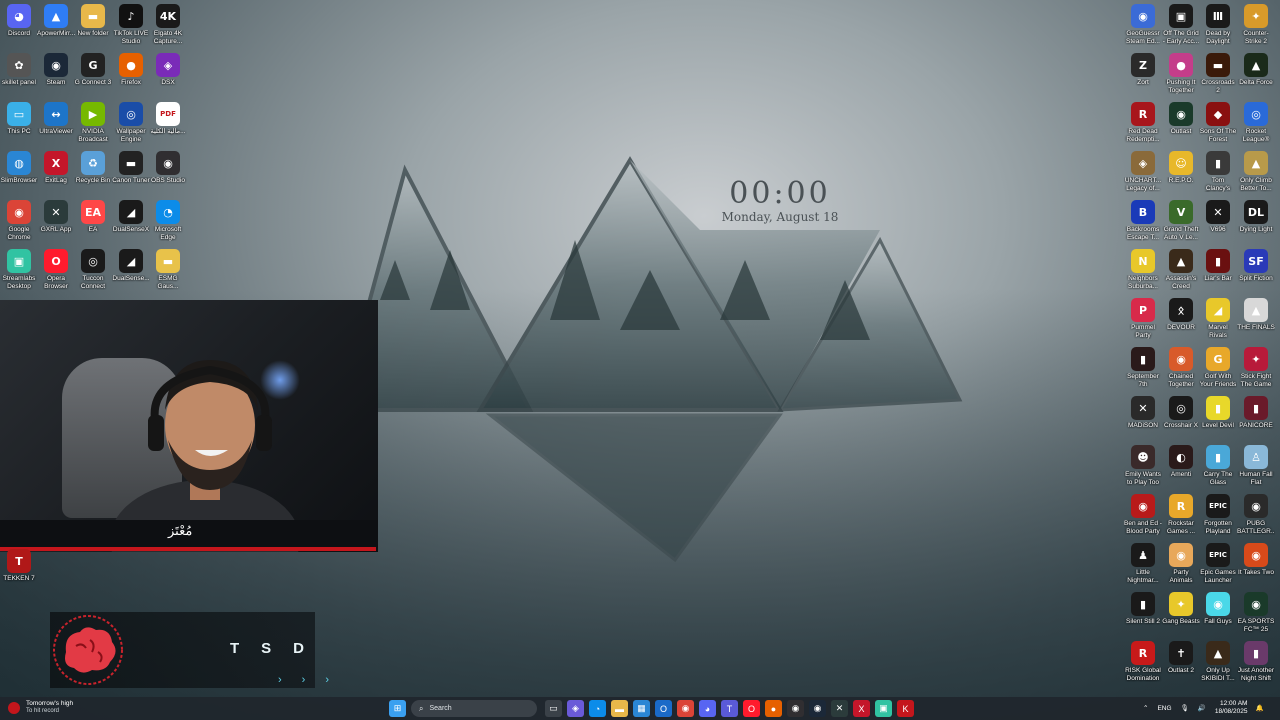 This screenshot has width=1280, height=720. Describe the element at coordinates (1256, 24) in the screenshot. I see `desktop-icon: ✦ Counter-Strike 2` at that location.